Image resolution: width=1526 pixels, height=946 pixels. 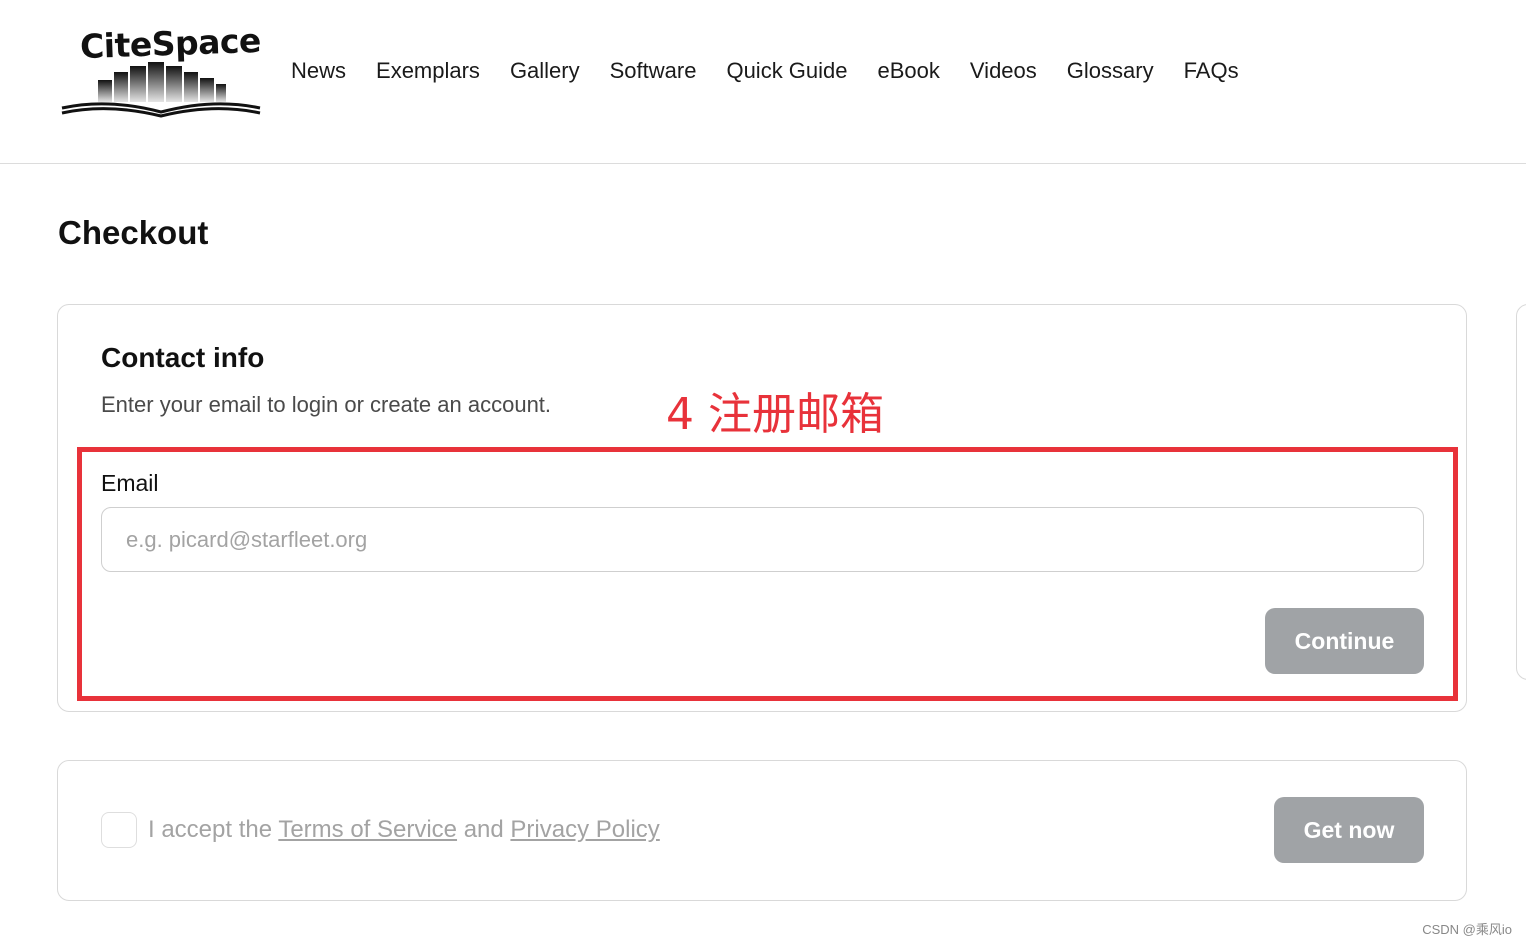 What do you see at coordinates (1211, 71) in the screenshot?
I see `nav-faqs: FAQs` at bounding box center [1211, 71].